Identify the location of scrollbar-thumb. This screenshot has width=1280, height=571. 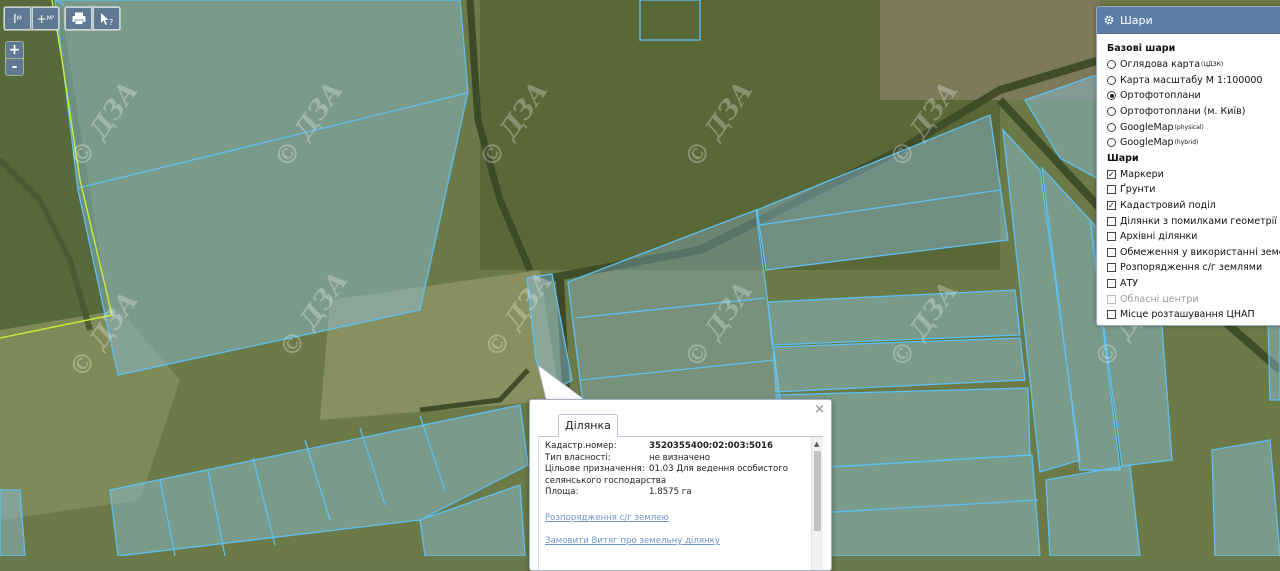
(817, 491).